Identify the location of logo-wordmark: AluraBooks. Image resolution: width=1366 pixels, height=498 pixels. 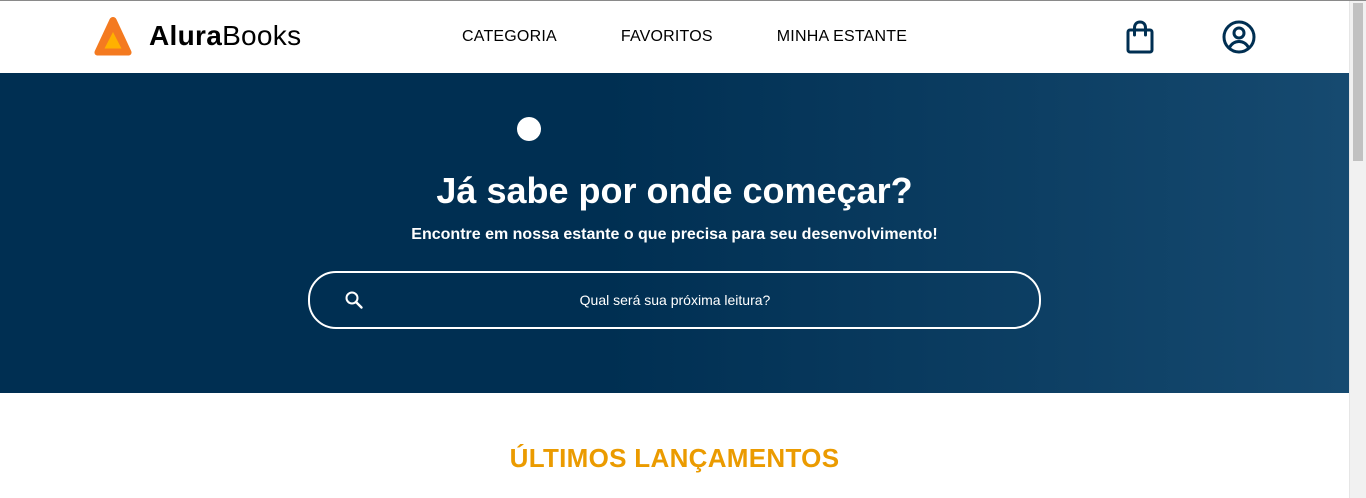
(225, 36).